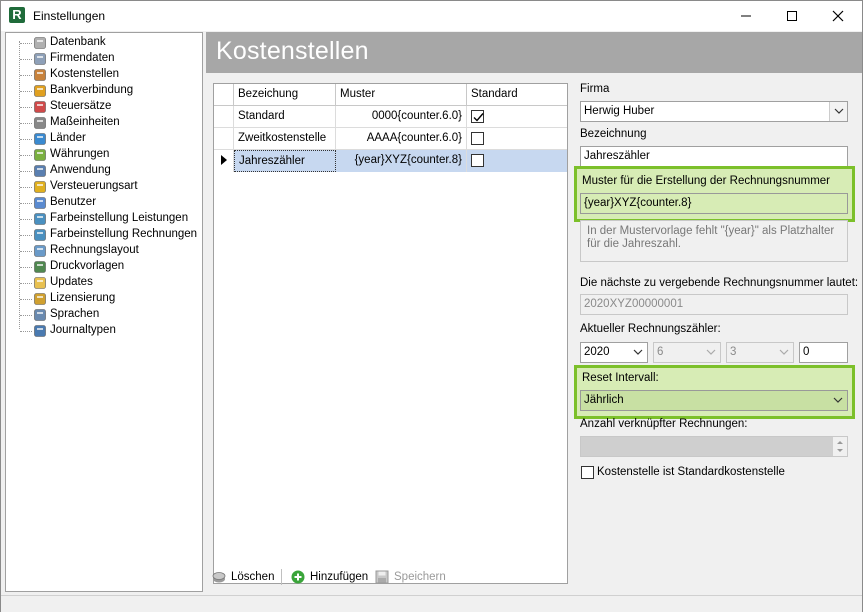  What do you see at coordinates (517, 95) in the screenshot?
I see `column-header-default: Standard` at bounding box center [517, 95].